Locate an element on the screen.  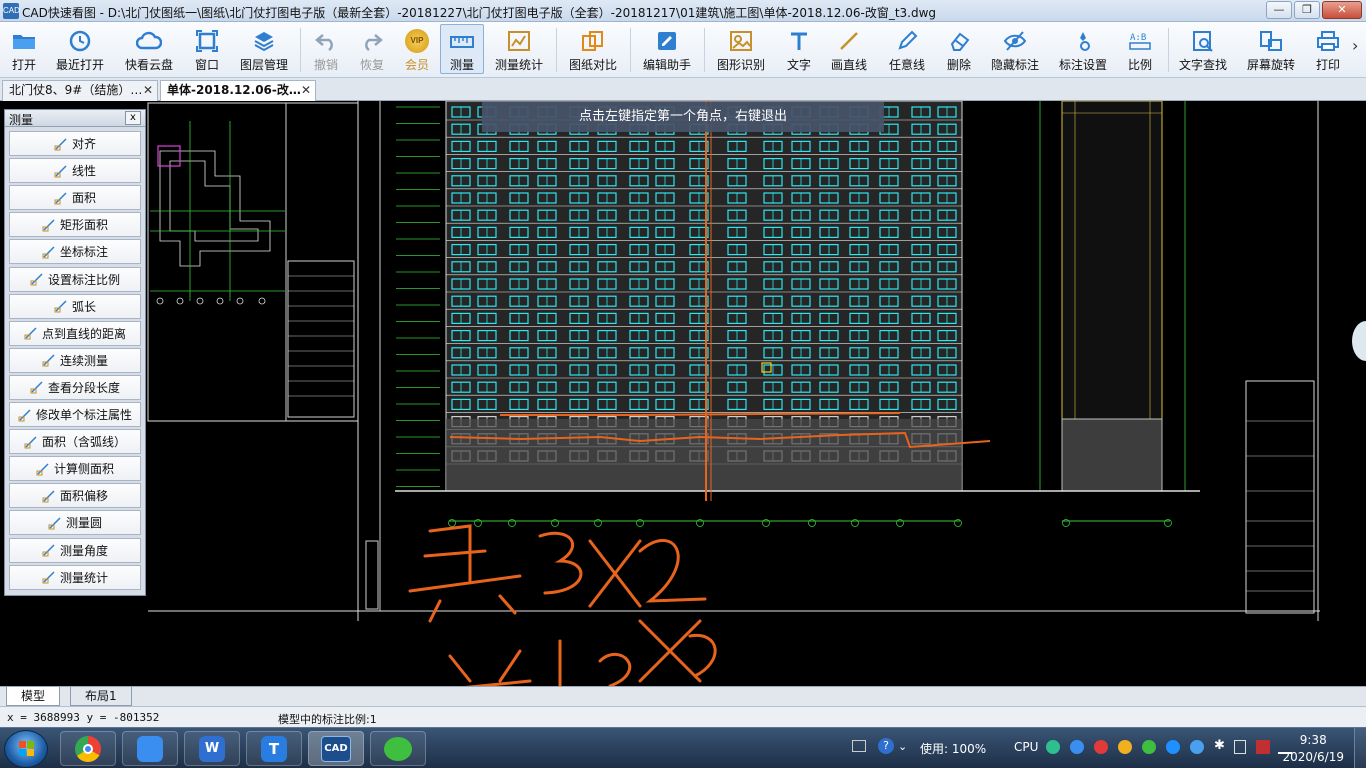
measure-tool-button: 计算侧面积 is located at coordinates (75, 469).